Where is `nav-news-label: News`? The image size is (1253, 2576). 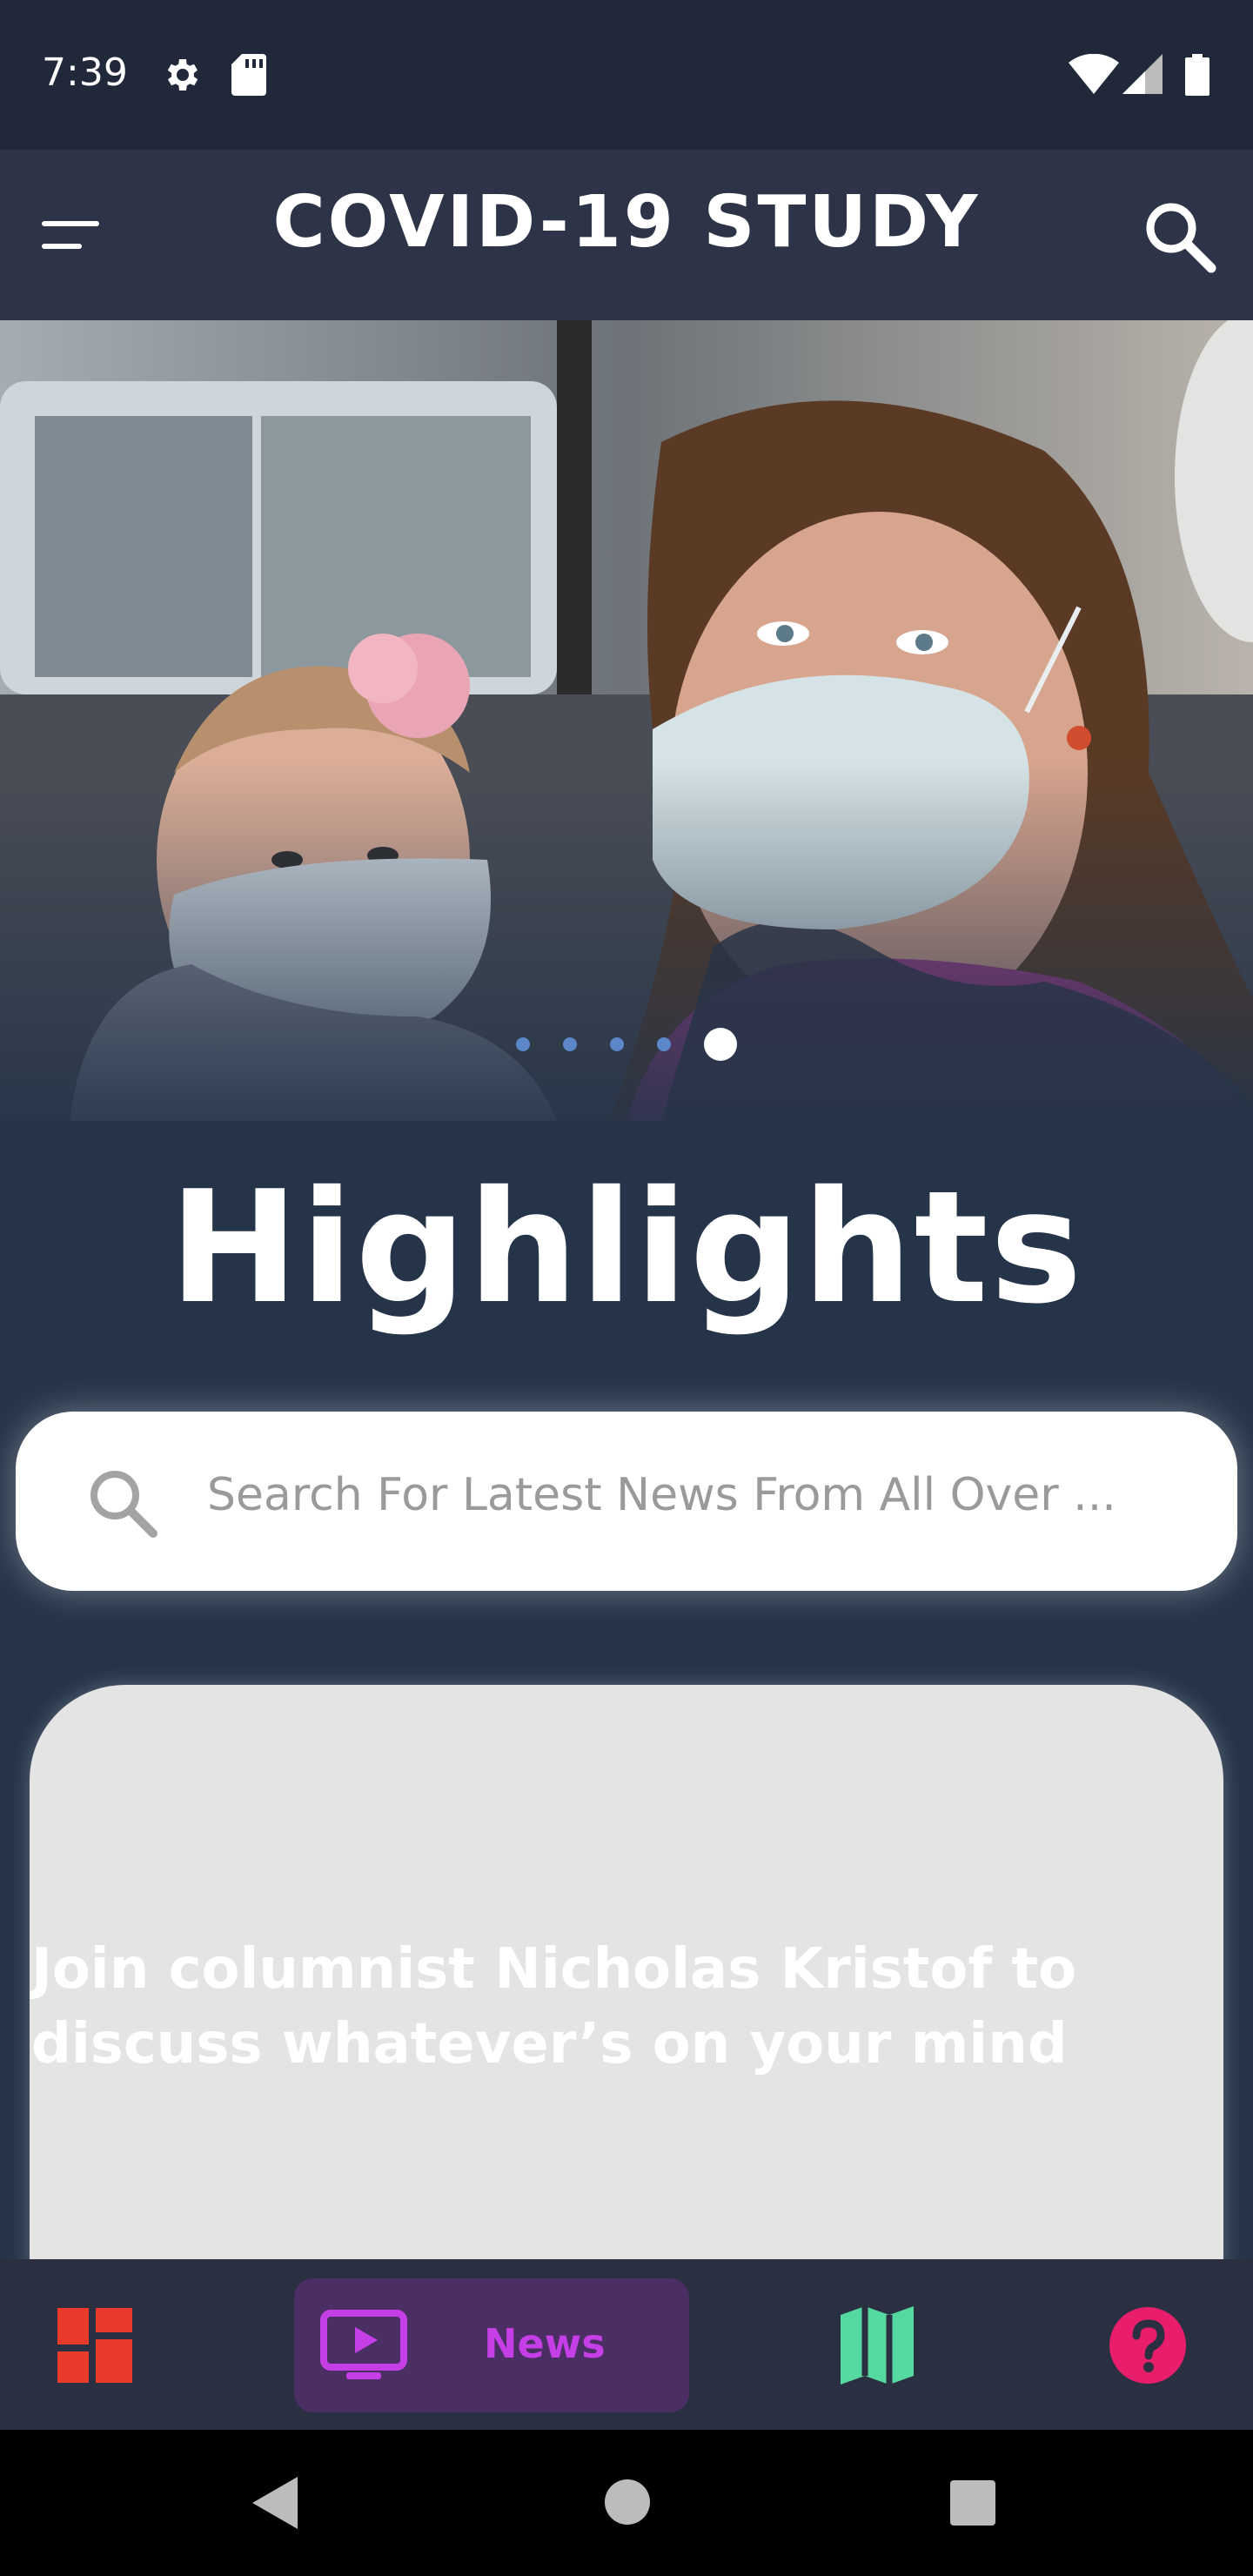
nav-news-label: News is located at coordinates (545, 2343).